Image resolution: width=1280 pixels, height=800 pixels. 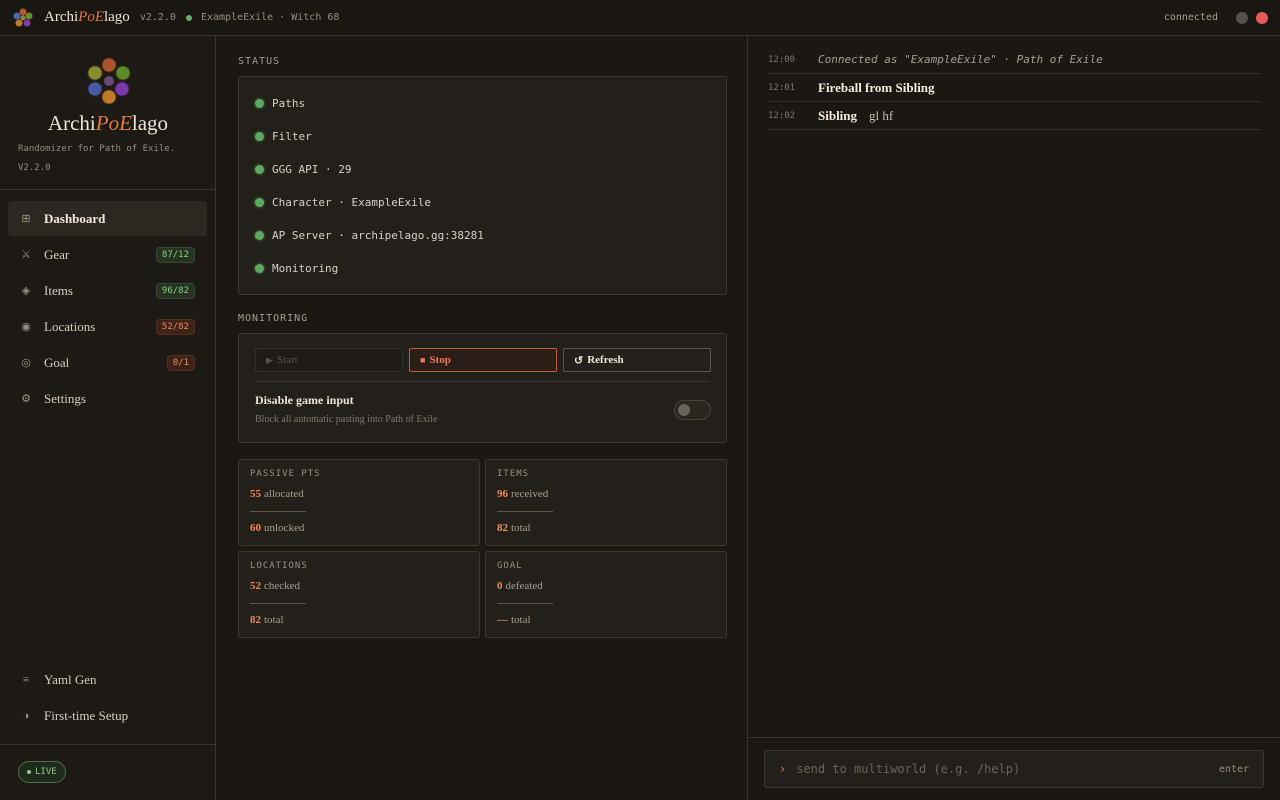 What do you see at coordinates (26, 399) in the screenshot?
I see `gear-icon: ⚙` at bounding box center [26, 399].